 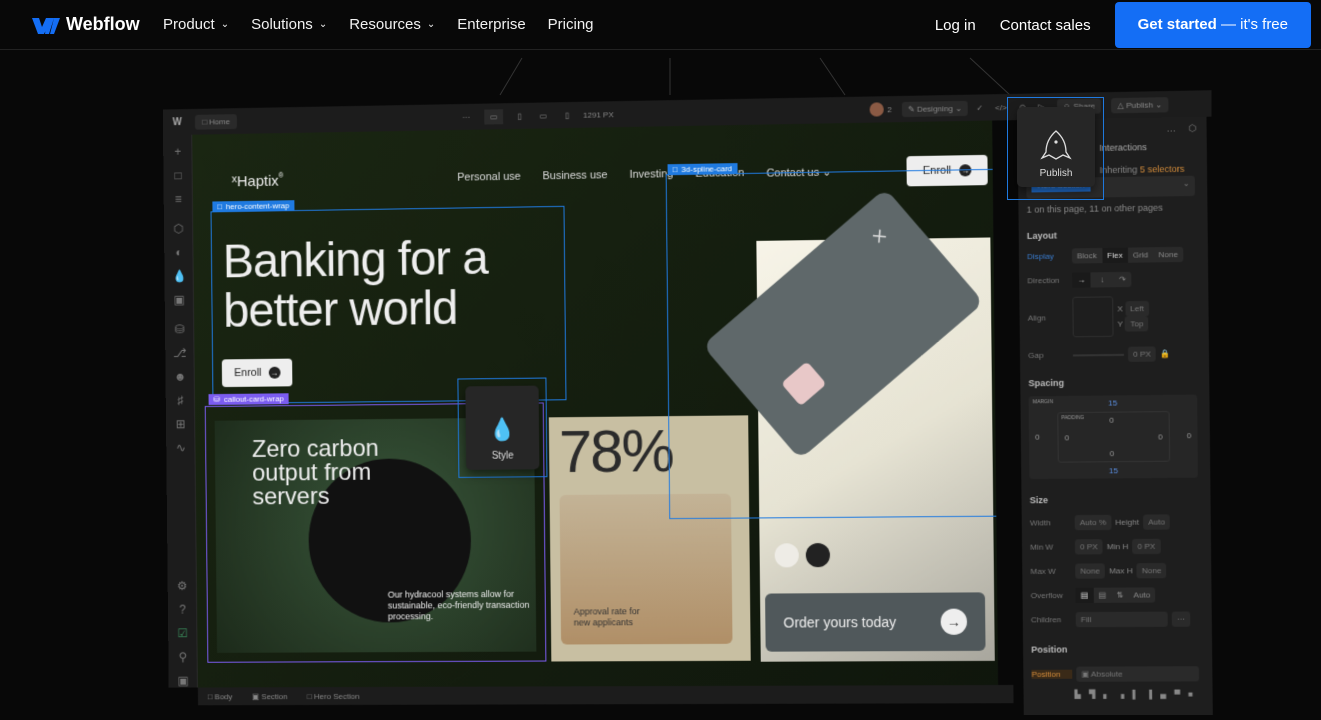 What do you see at coordinates (181, 424) in the screenshot?
I see `apps-icon: ⊞` at bounding box center [181, 424].